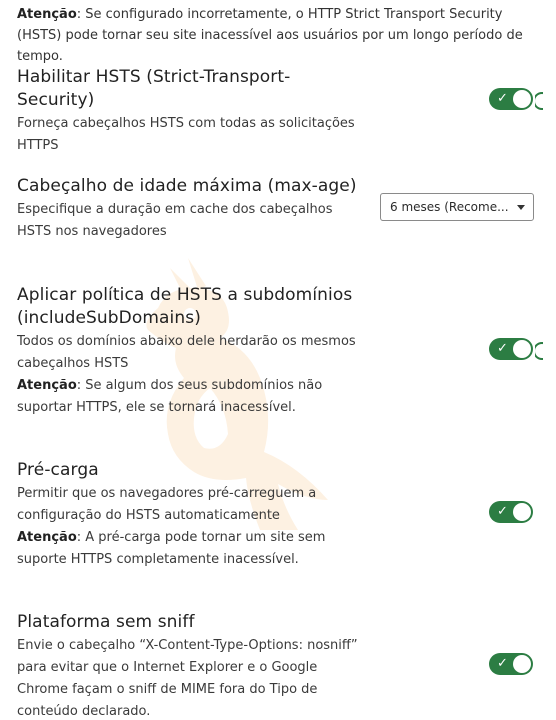  I want to click on enable-hsts-toggle: ✓, so click(511, 99).